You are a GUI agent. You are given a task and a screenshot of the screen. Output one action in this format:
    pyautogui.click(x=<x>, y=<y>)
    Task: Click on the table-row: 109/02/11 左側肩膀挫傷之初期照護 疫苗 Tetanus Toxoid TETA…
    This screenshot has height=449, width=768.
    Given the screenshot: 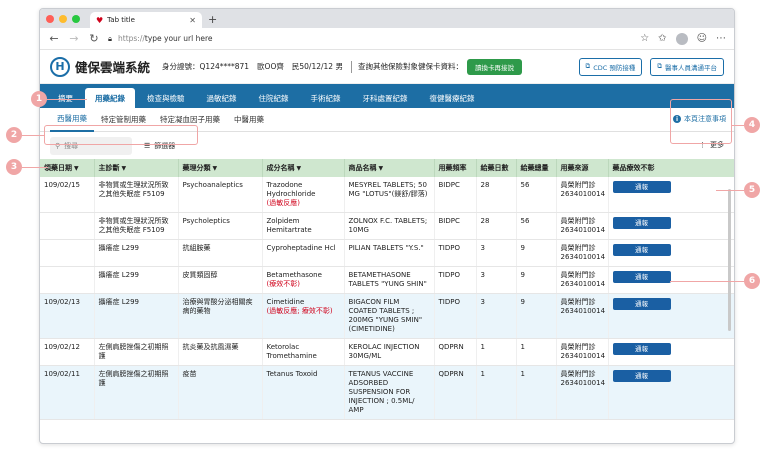 What is the action you would take?
    pyautogui.click(x=387, y=392)
    